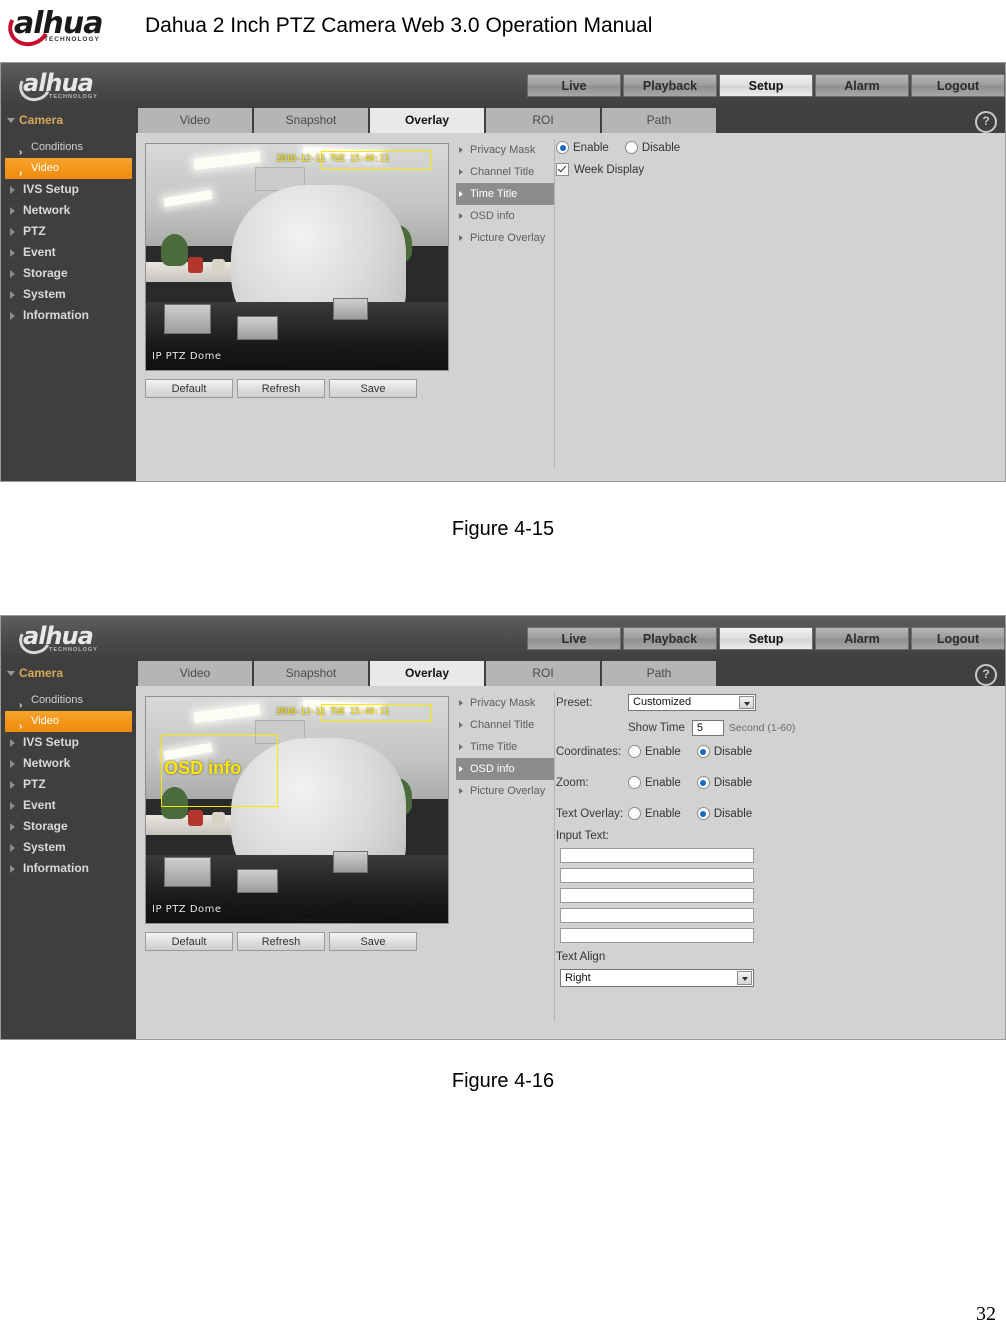 The image size is (1006, 1332). What do you see at coordinates (195, 120) in the screenshot?
I see `tab-video-1: Video` at bounding box center [195, 120].